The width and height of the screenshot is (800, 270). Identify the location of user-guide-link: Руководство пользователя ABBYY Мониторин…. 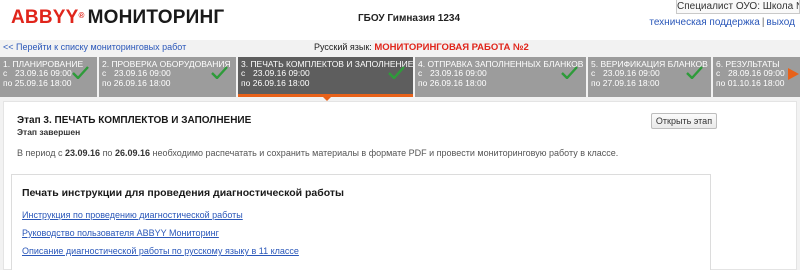
(120, 233).